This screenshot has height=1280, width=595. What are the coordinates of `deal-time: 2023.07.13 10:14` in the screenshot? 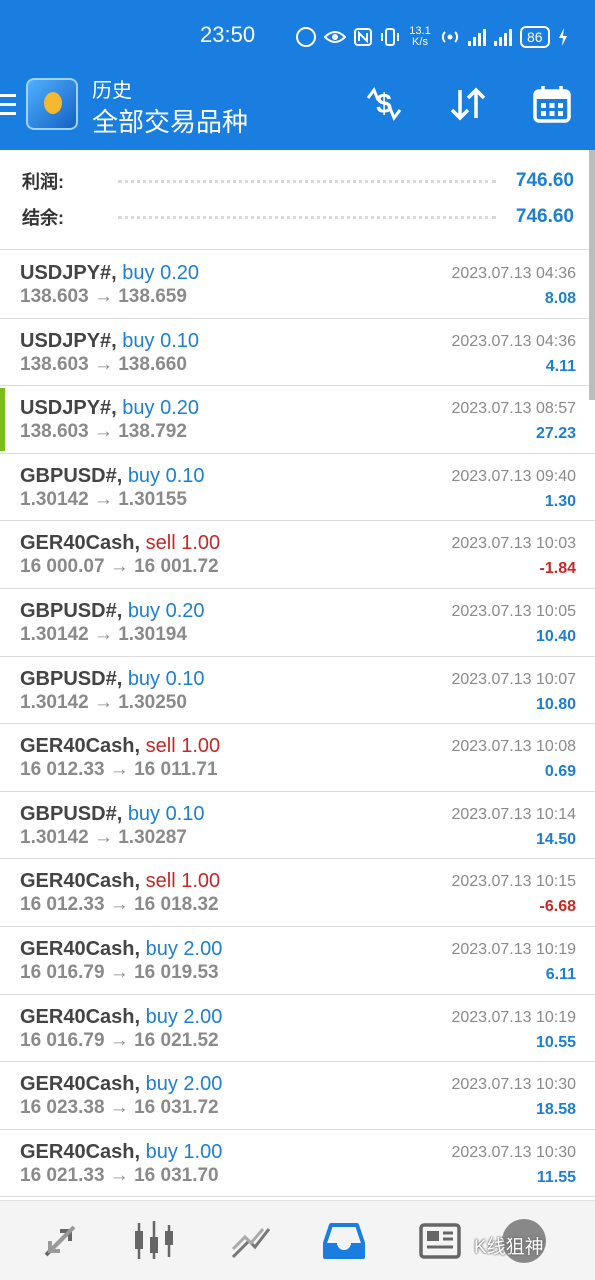 It's located at (513, 814).